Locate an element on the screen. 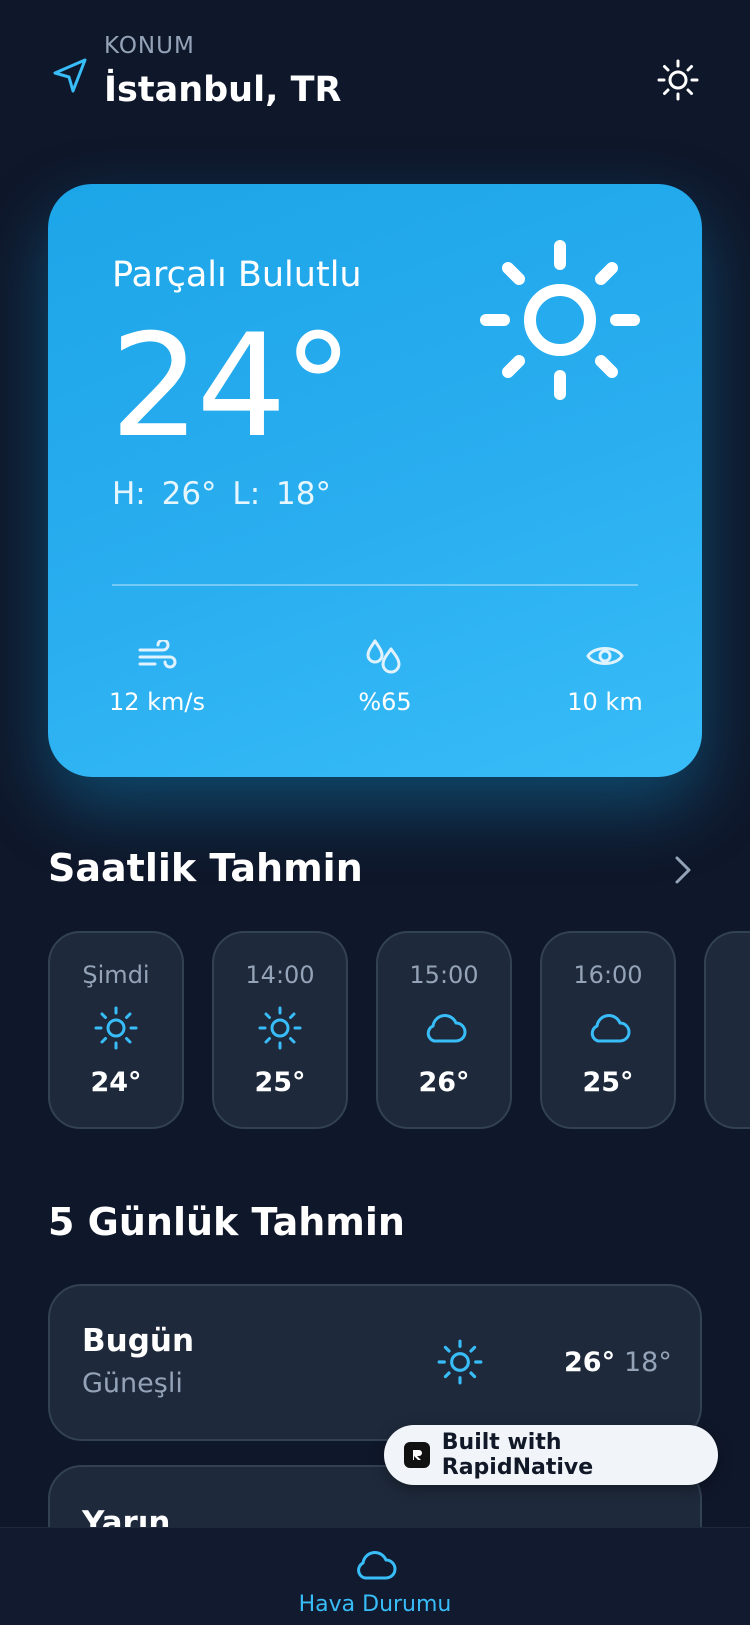 This screenshot has width=750, height=1625. built-with-badge: Built with RapidNative is located at coordinates (551, 1455).